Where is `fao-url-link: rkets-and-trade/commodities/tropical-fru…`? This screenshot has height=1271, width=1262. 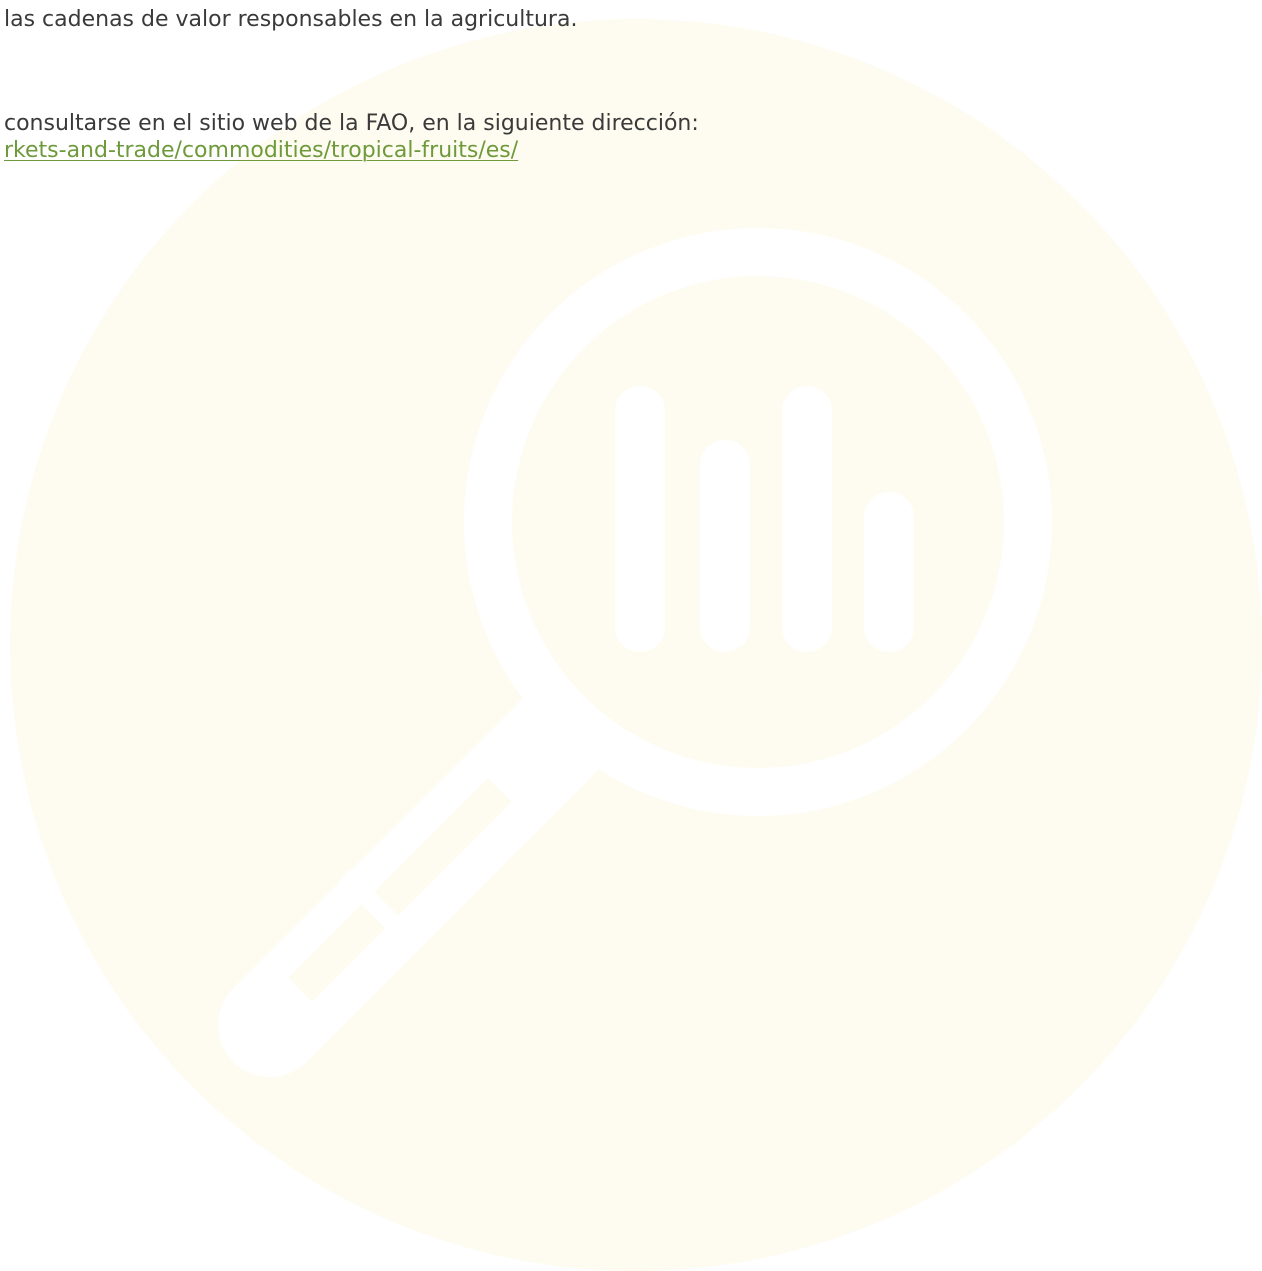
fao-url-link: rkets-and-trade/commodities/tropical-fru… is located at coordinates (261, 150).